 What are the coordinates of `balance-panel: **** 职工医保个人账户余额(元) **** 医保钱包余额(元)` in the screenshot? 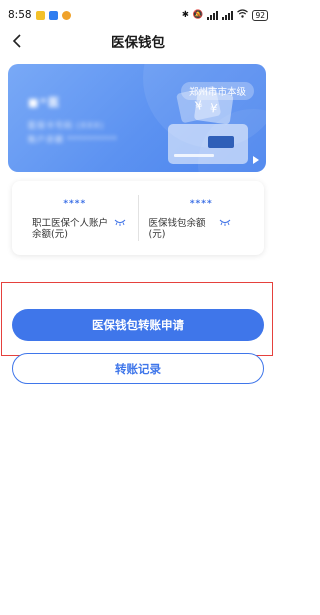 It's located at (138, 218).